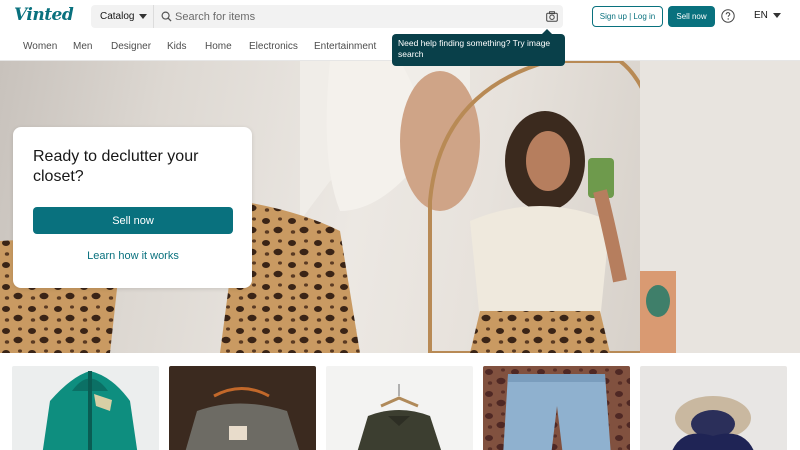 The height and width of the screenshot is (450, 800). I want to click on signup-login-button: Sign up | Log in, so click(627, 16).